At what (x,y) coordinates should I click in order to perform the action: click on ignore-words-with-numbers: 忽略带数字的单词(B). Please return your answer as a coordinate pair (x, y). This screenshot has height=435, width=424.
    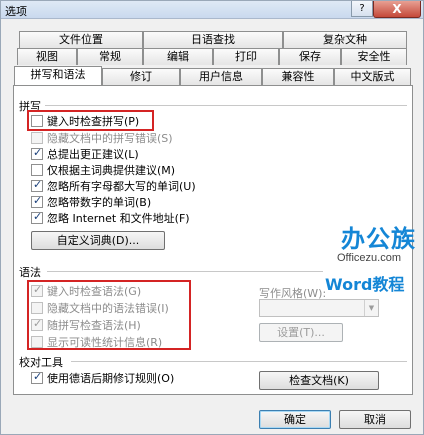
    Looking at the image, I should click on (91, 201).